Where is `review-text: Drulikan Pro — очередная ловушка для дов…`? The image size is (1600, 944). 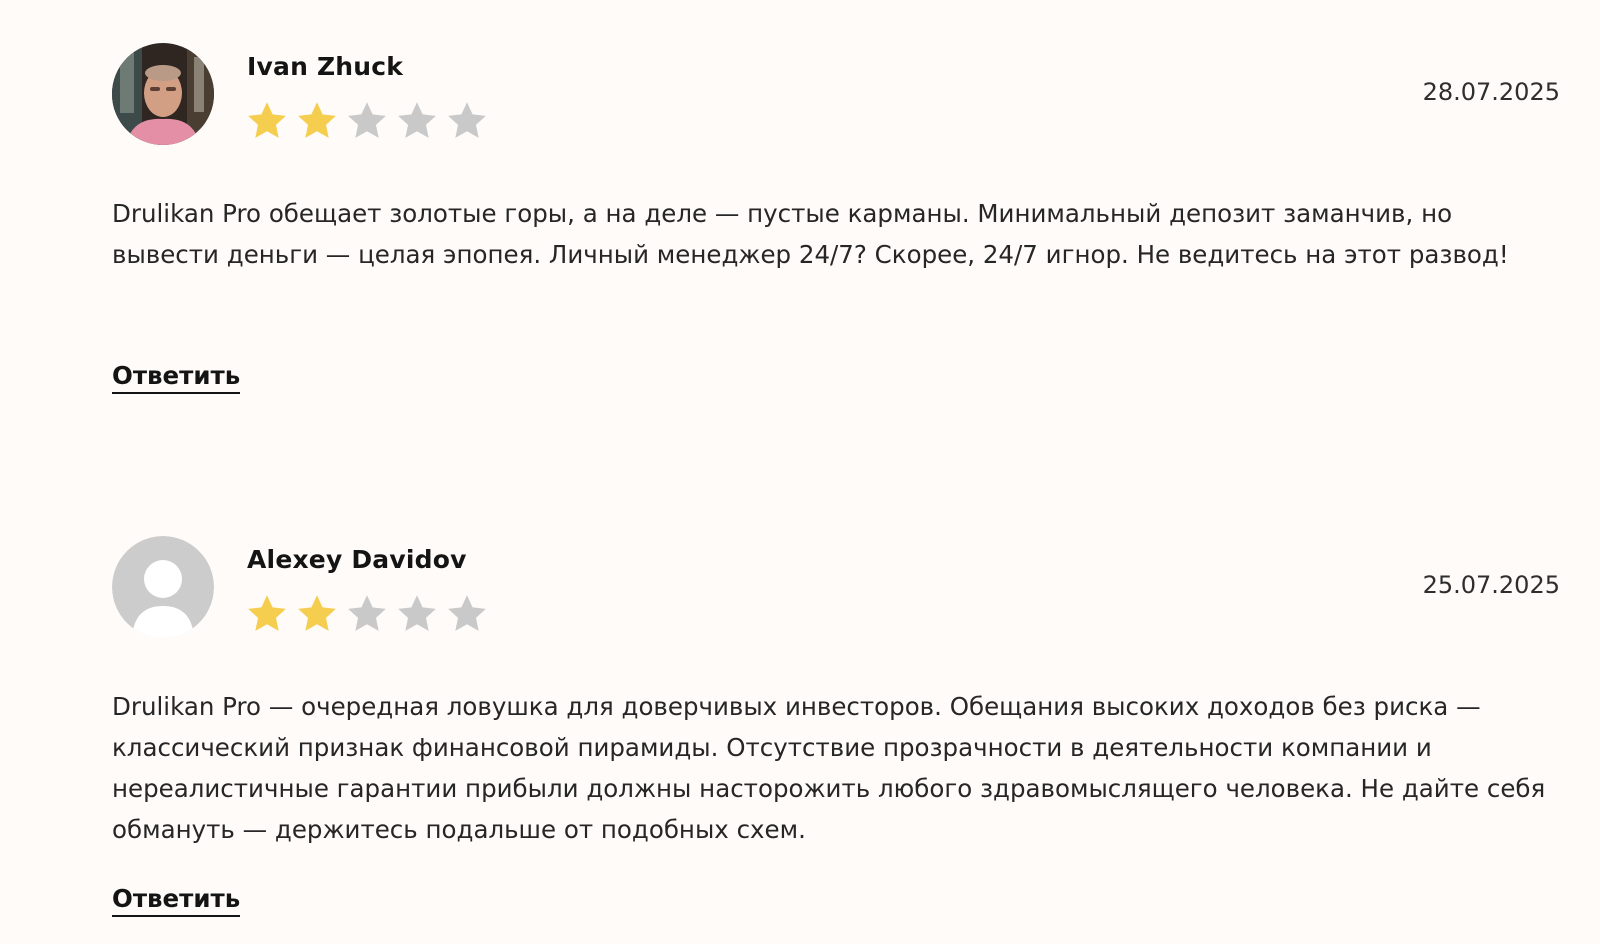 review-text: Drulikan Pro — очередная ловушка для дов… is located at coordinates (829, 768).